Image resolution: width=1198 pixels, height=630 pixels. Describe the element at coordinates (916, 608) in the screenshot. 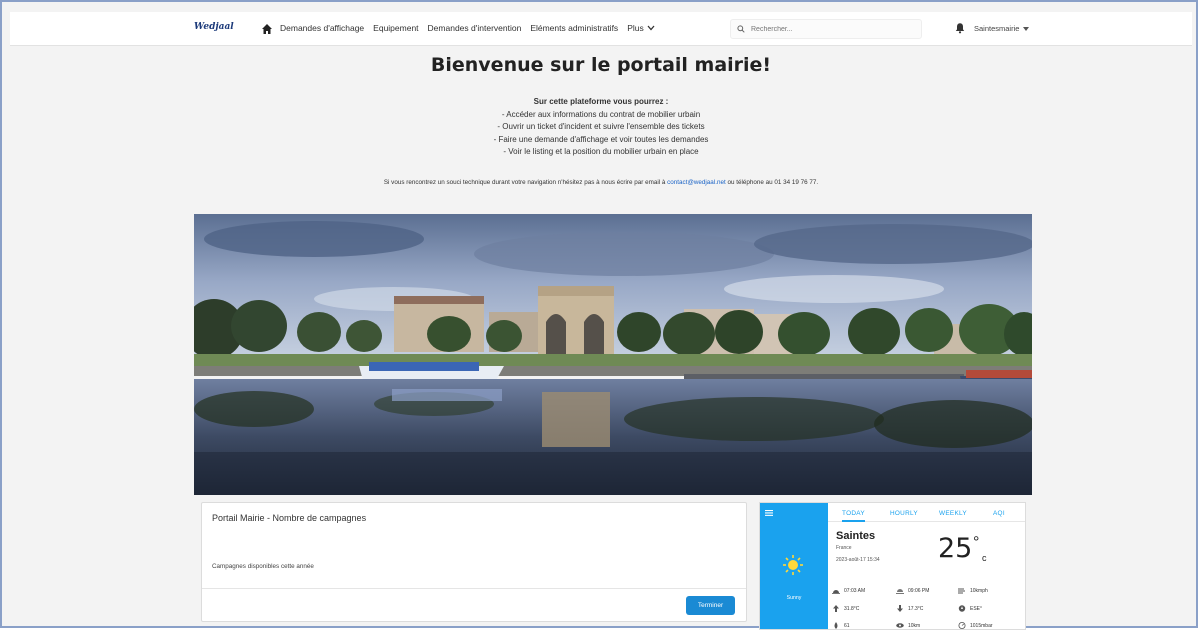

I see `stat-temp-low-value: 17.3°C` at that location.